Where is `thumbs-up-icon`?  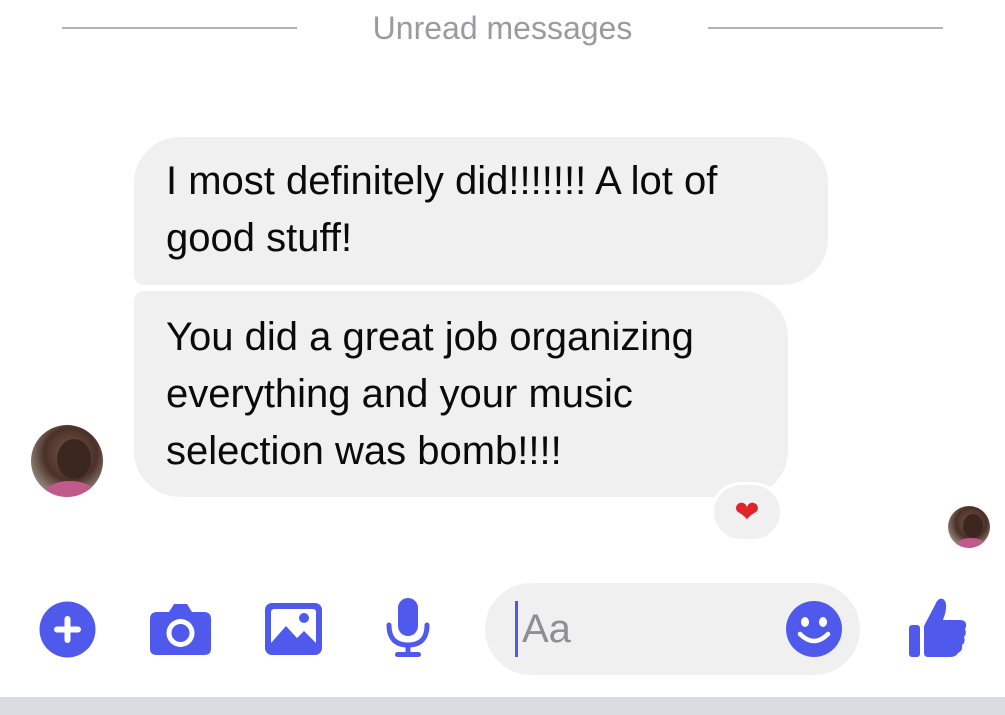 thumbs-up-icon is located at coordinates (938, 627).